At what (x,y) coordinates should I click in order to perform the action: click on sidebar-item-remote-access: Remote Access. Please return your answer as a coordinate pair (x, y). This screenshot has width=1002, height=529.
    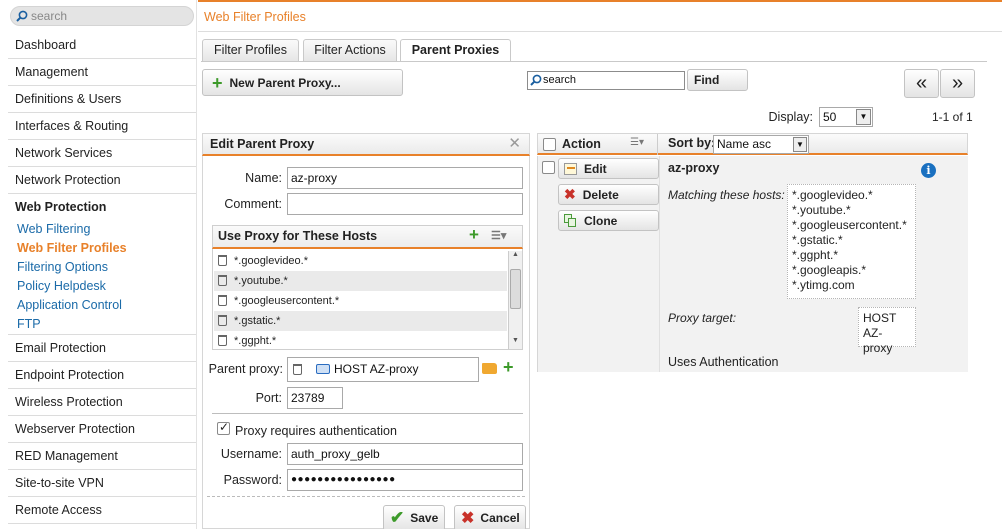
    Looking at the image, I should click on (102, 510).